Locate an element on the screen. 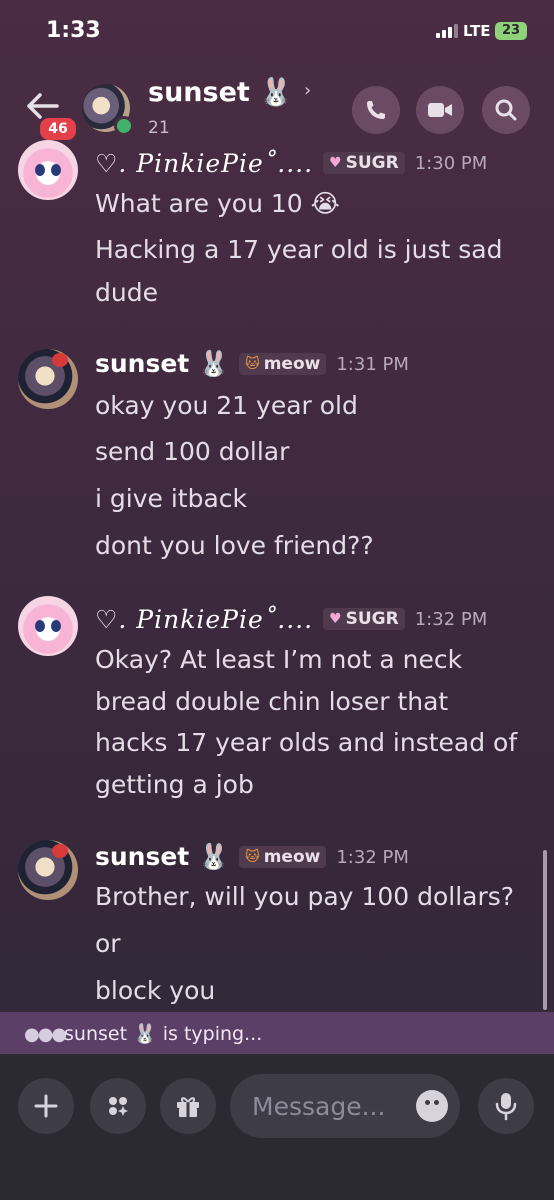 The width and height of the screenshot is (554, 1200). gift-icon is located at coordinates (188, 1107).